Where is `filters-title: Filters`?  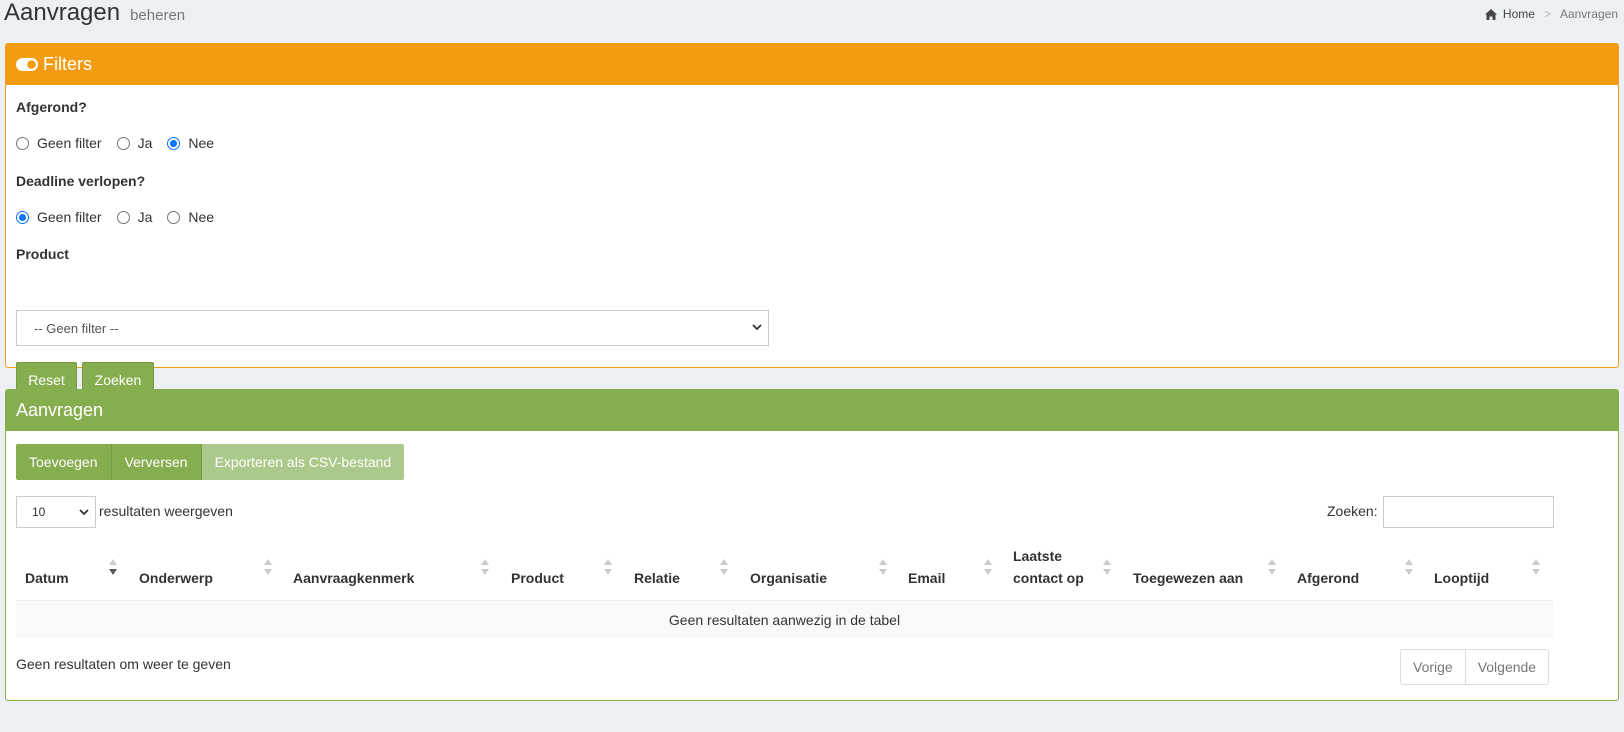 filters-title: Filters is located at coordinates (67, 64).